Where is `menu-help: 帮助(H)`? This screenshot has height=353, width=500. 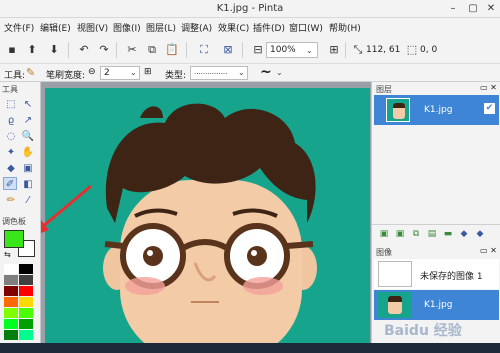
menu-help: 帮助(H) is located at coordinates (345, 27).